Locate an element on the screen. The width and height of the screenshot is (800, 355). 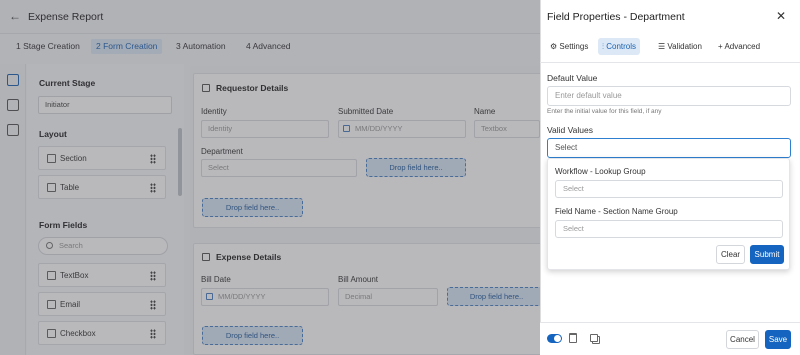
tab-advanced: + Advanced is located at coordinates (739, 46).